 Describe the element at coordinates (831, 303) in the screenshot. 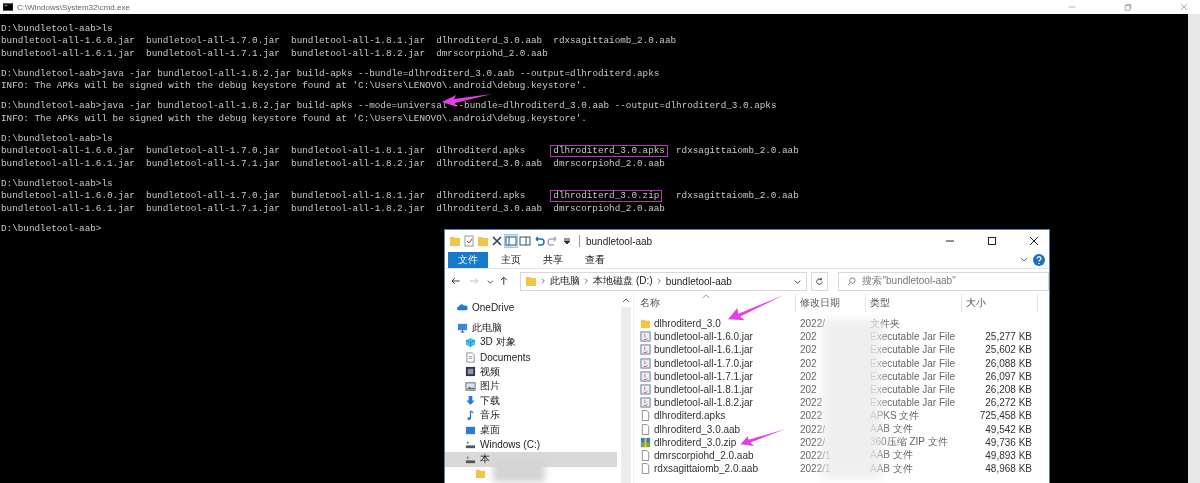

I see `column-header: 修改日期` at that location.